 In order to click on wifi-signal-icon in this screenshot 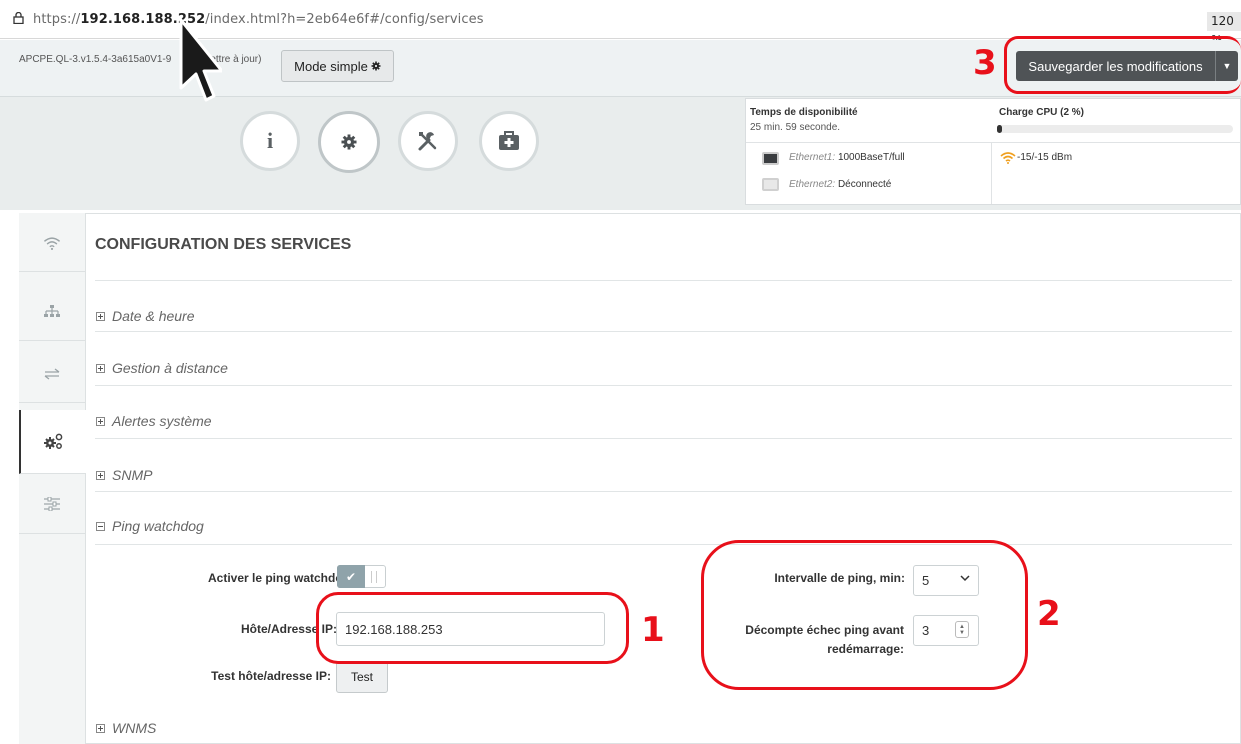, I will do `click(1008, 158)`.